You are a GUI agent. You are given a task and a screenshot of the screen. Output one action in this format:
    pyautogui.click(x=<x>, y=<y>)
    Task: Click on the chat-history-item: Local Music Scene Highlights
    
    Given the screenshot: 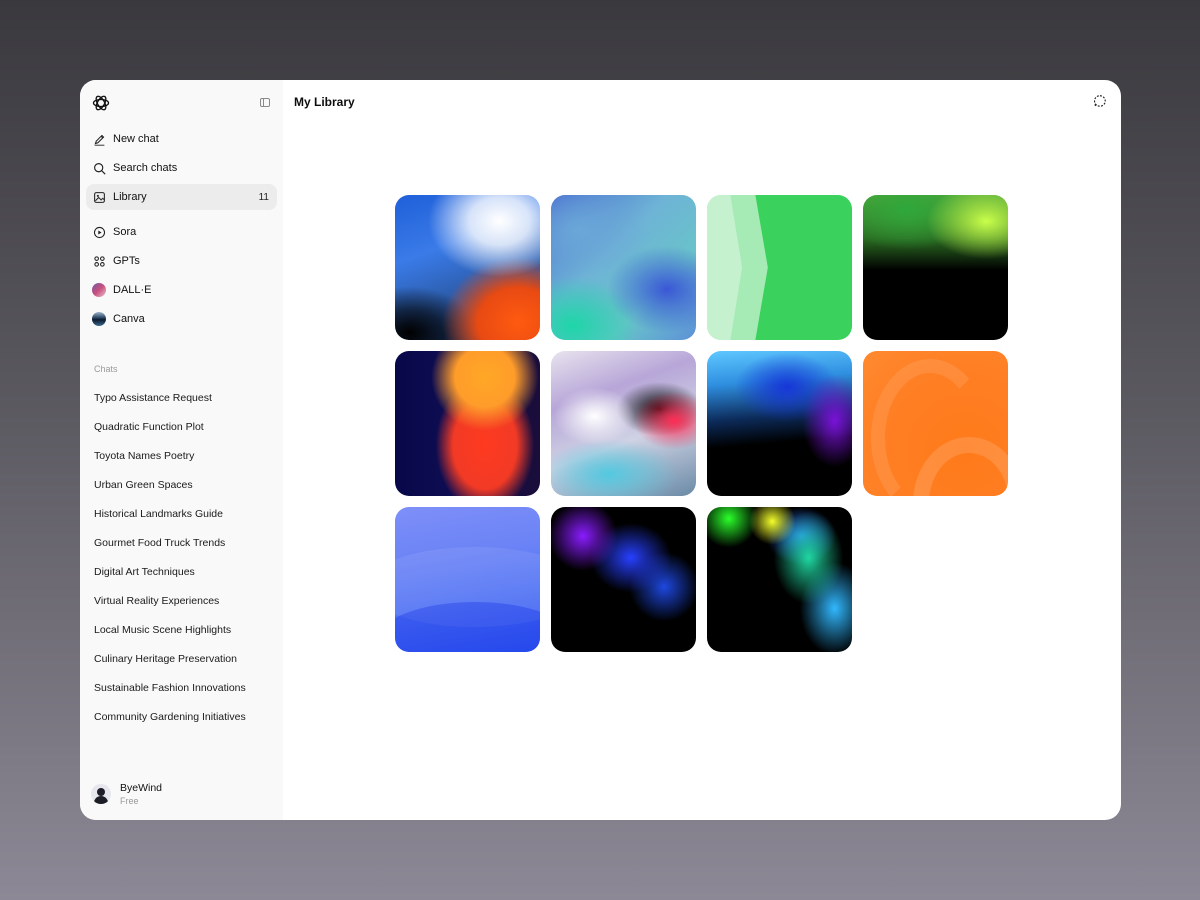 What is the action you would take?
    pyautogui.click(x=181, y=630)
    